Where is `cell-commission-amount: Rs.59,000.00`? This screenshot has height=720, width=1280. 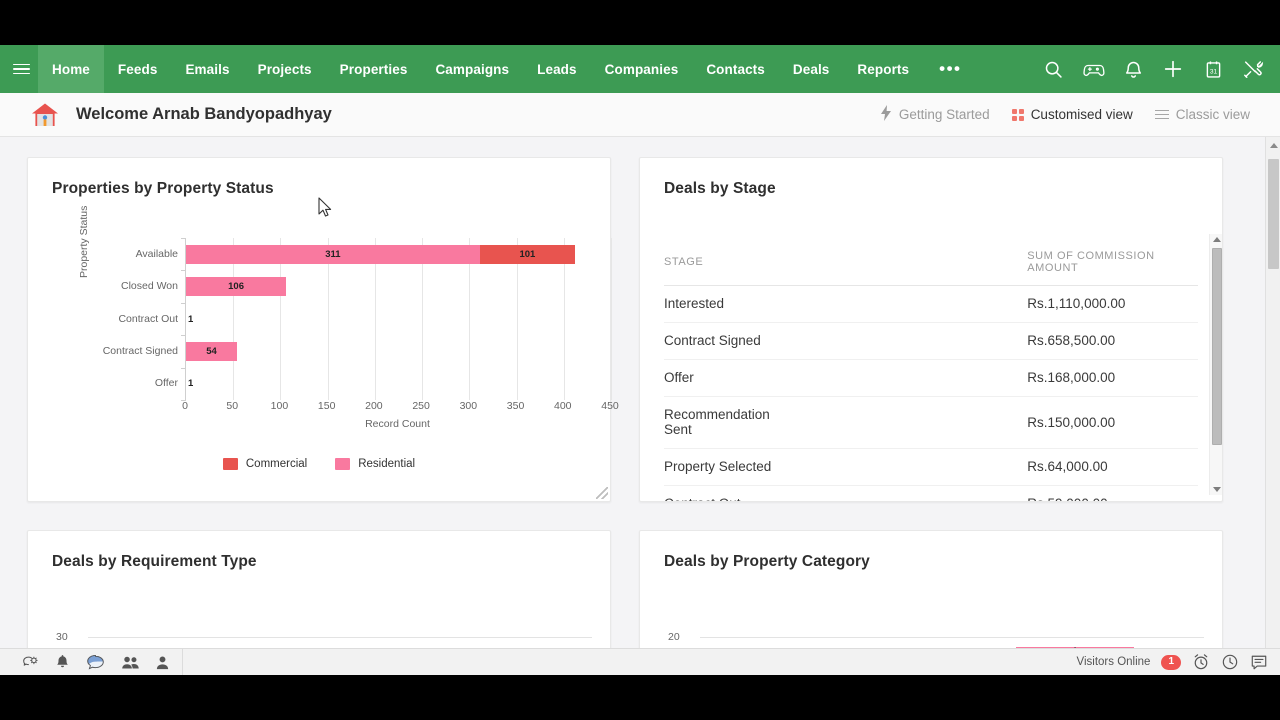 cell-commission-amount: Rs.59,000.00 is located at coordinates (997, 493).